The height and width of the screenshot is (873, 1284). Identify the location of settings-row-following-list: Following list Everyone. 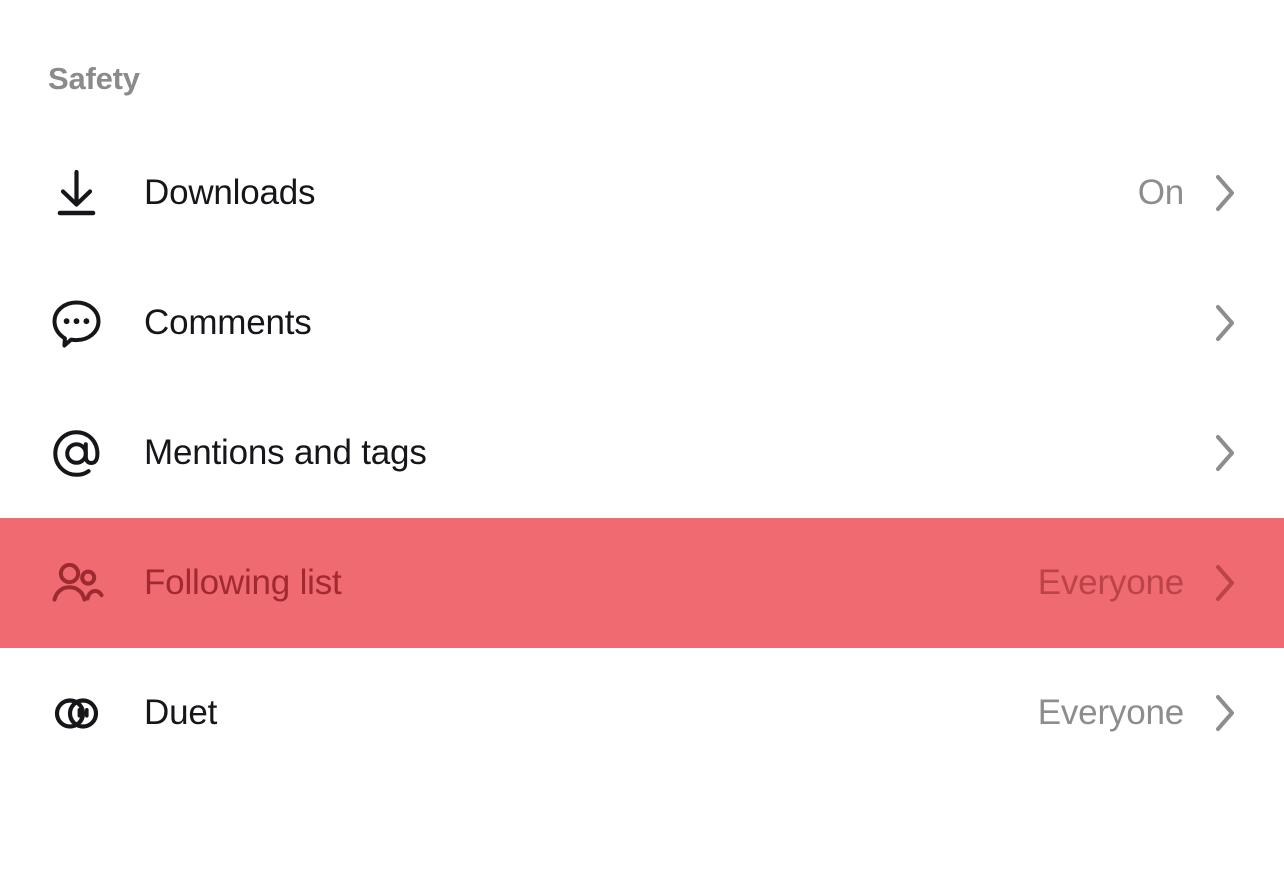
(642, 583).